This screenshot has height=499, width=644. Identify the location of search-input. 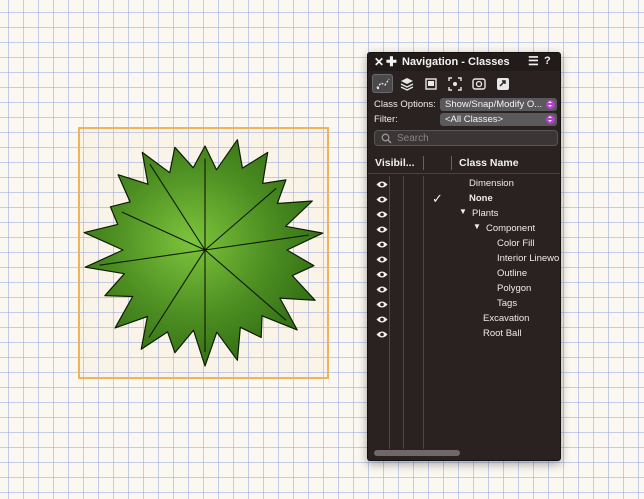
(472, 138).